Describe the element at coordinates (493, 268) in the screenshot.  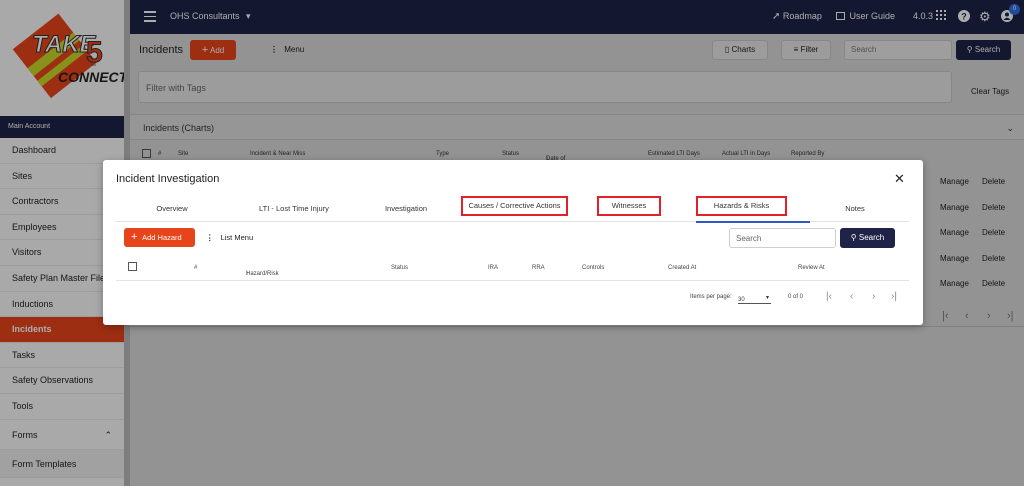
I see `col-header-ira: IRA` at that location.